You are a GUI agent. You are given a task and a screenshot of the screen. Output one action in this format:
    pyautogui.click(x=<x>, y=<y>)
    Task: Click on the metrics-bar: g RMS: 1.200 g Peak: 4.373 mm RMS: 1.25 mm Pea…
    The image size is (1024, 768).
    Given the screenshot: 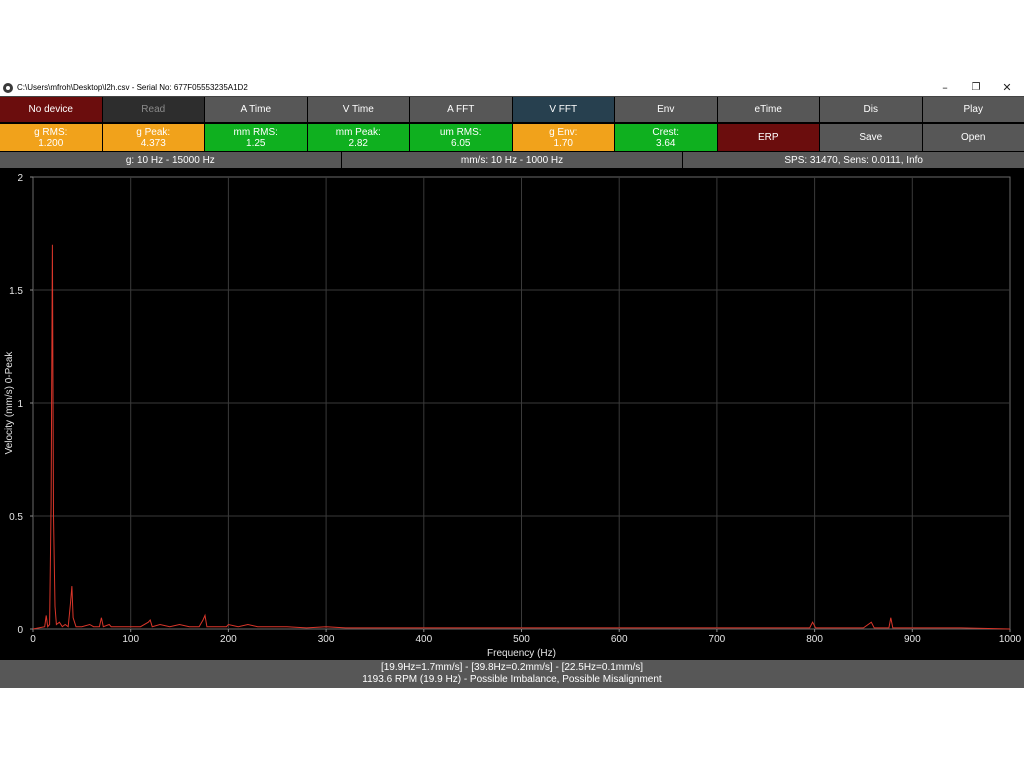 What is the action you would take?
    pyautogui.click(x=512, y=137)
    